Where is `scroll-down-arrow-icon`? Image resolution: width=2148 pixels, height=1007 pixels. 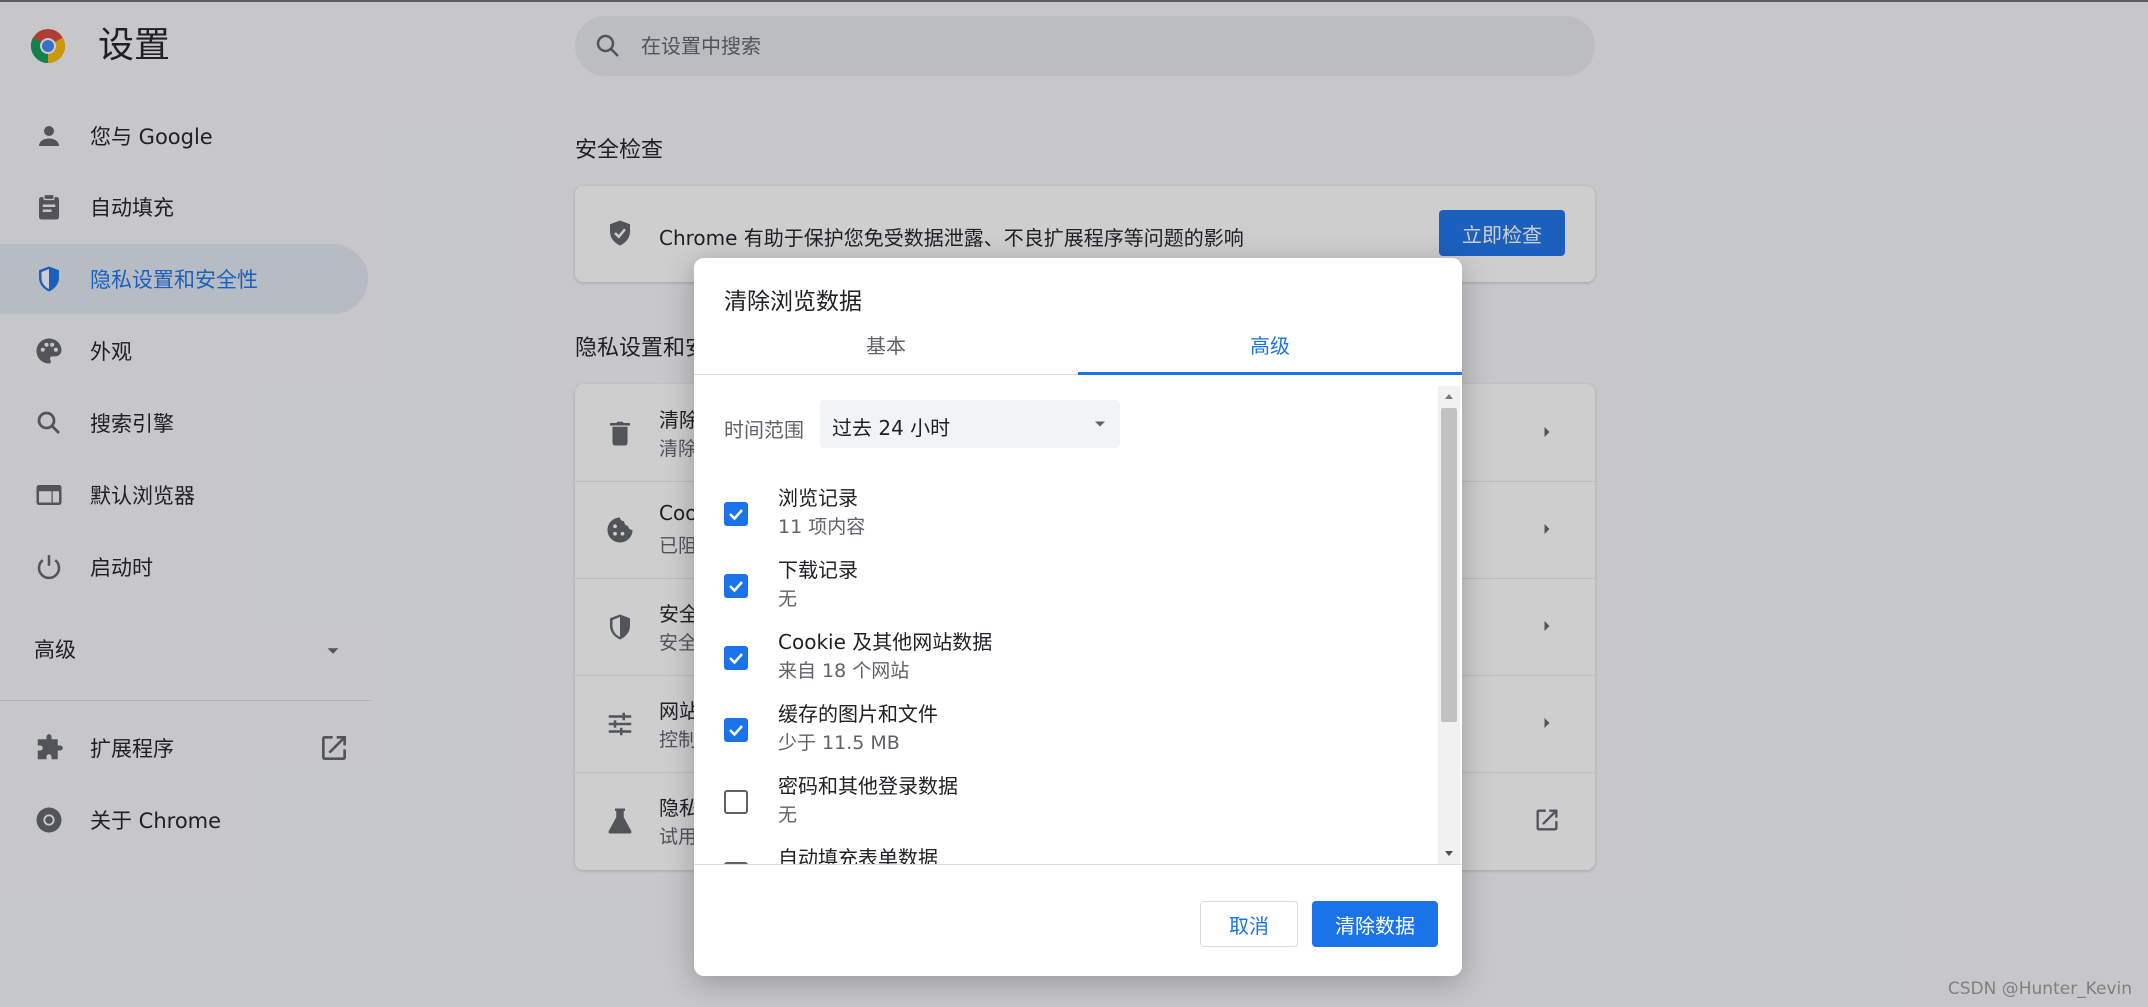 scroll-down-arrow-icon is located at coordinates (1449, 853).